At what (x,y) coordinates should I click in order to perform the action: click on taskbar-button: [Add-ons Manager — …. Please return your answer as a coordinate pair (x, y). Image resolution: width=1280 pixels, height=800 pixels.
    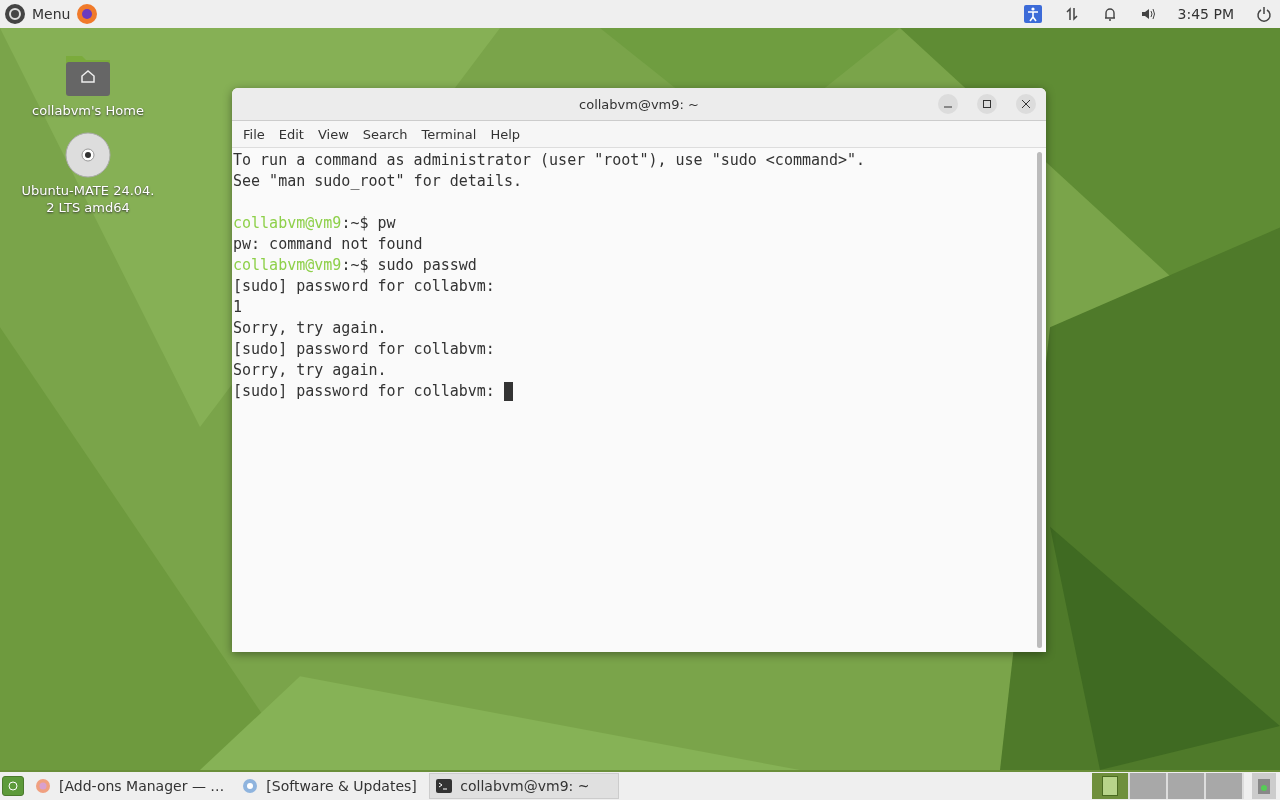
    Looking at the image, I should click on (130, 786).